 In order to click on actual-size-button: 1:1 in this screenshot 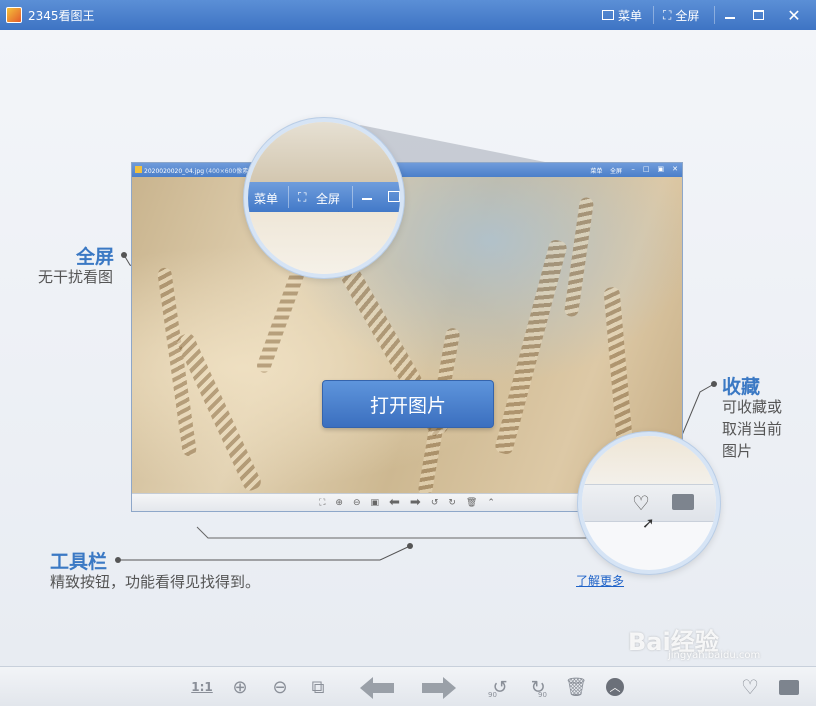, I will do `click(202, 687)`.